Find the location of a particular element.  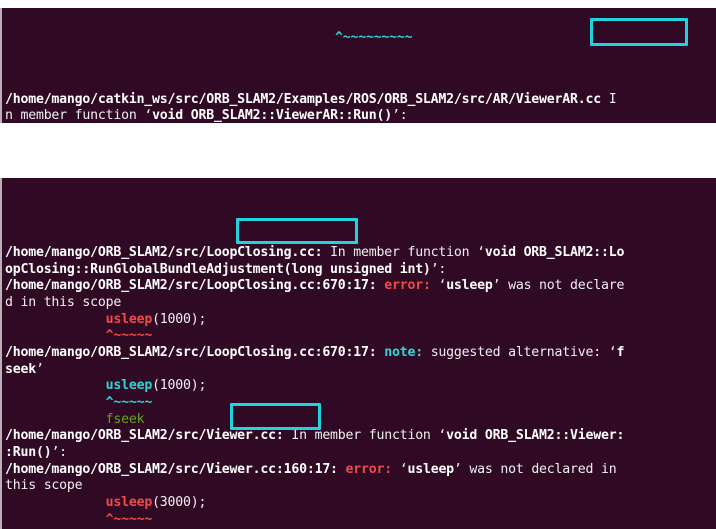

top-white-margin is located at coordinates (358, 4).